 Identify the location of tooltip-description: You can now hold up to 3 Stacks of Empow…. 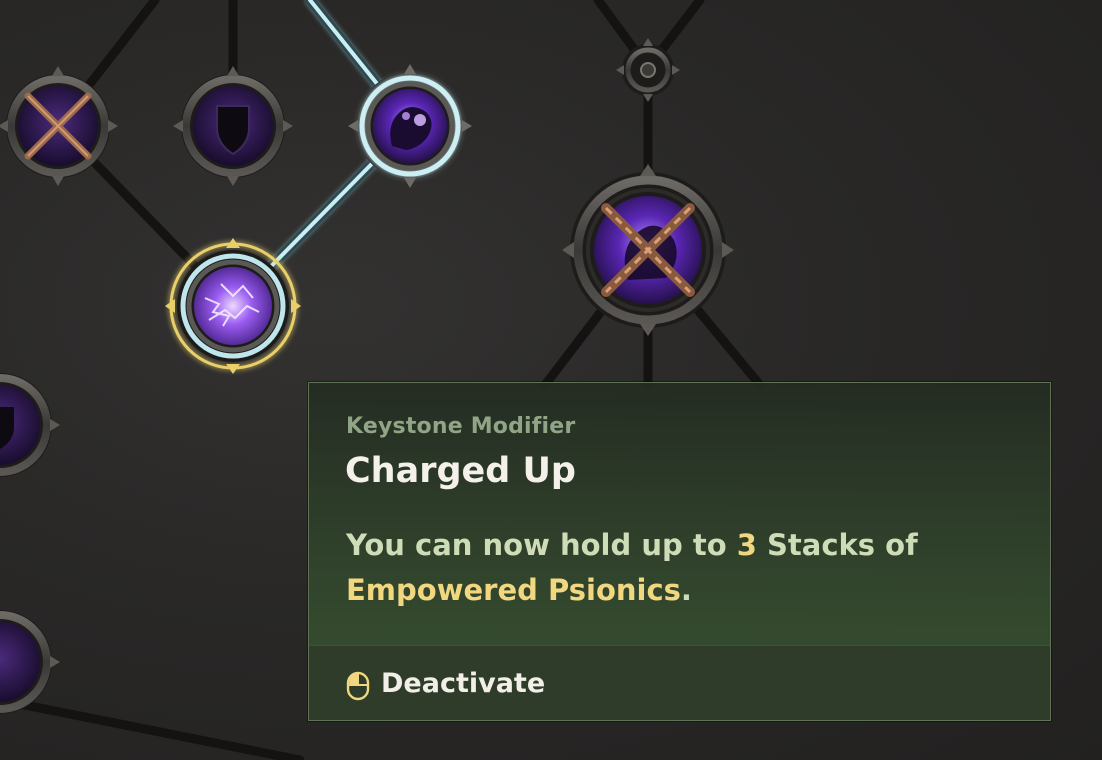
(676, 568).